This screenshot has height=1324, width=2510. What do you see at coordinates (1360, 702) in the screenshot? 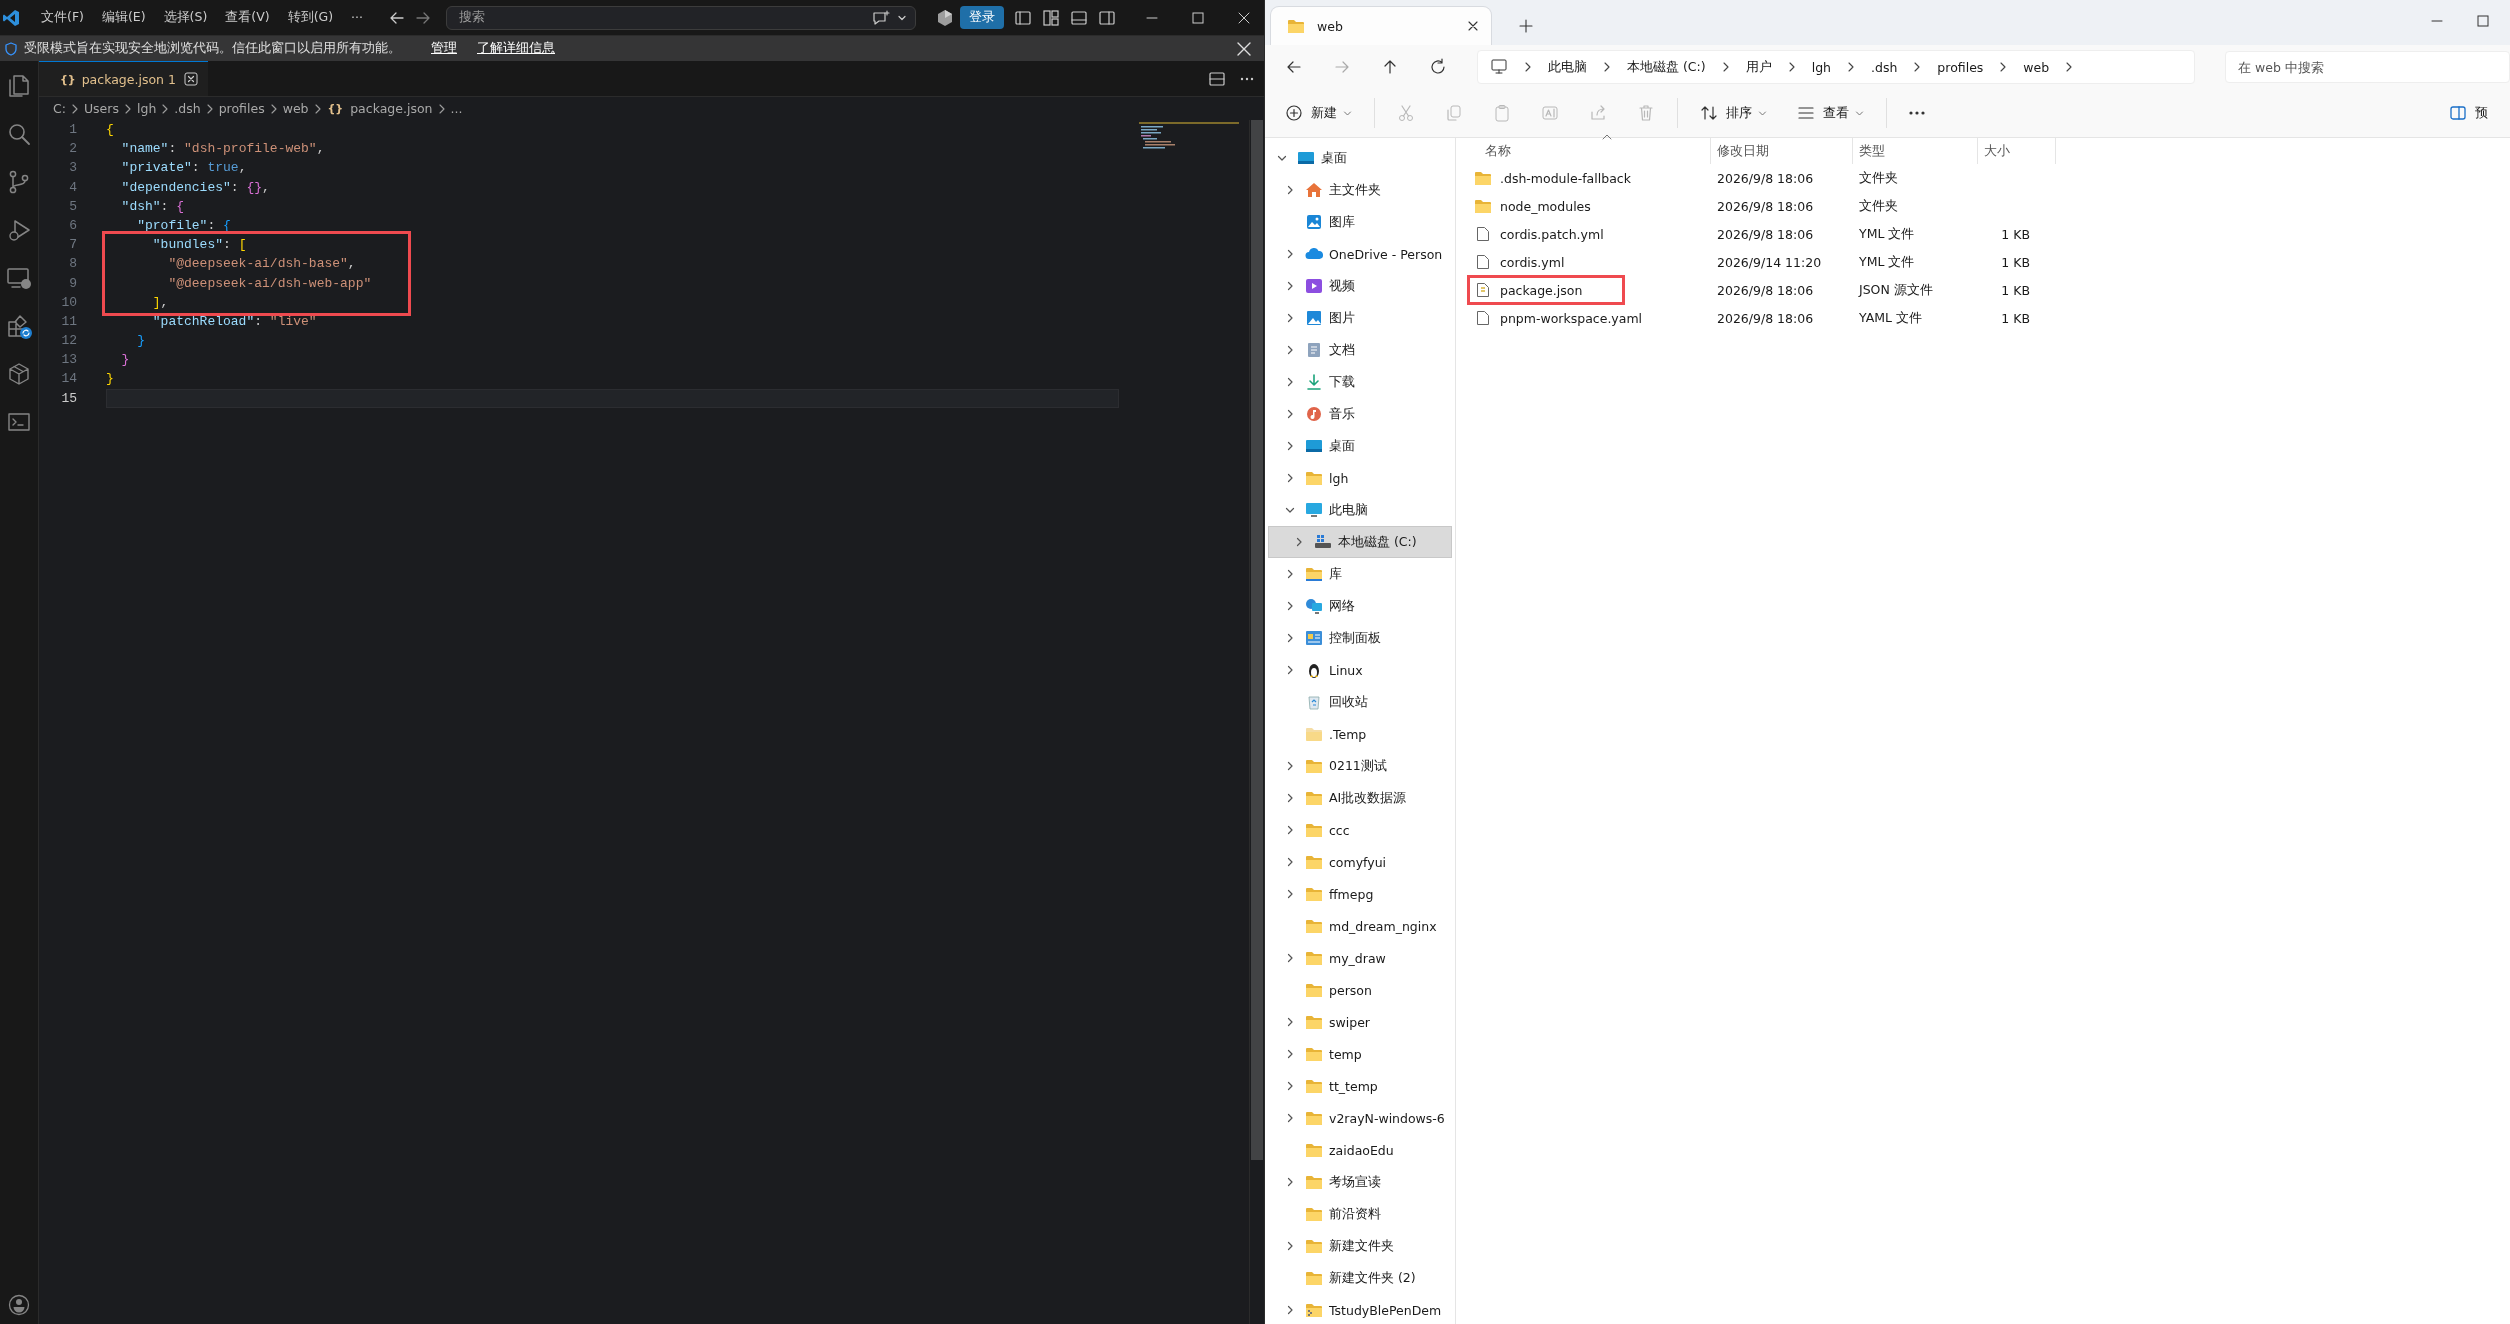
I see `nav-item: 回收站` at bounding box center [1360, 702].